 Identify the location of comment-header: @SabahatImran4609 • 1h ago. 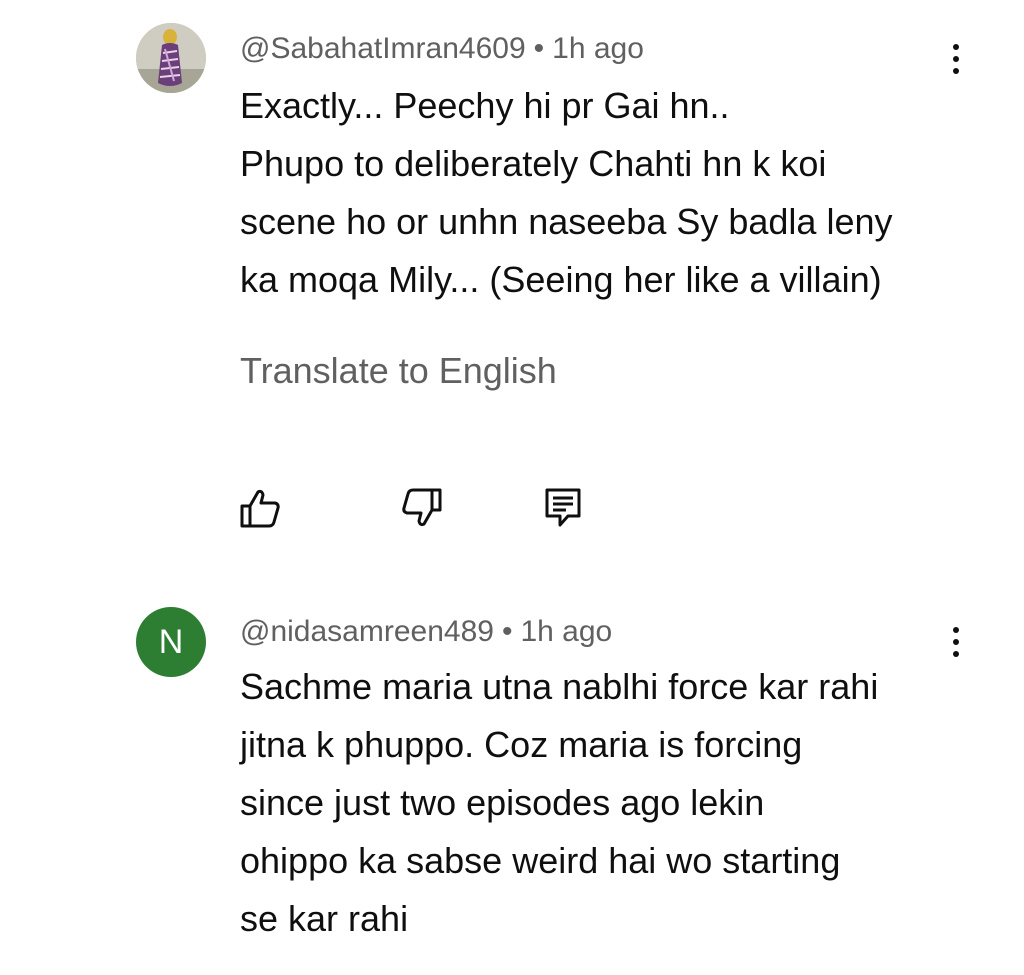
(442, 49).